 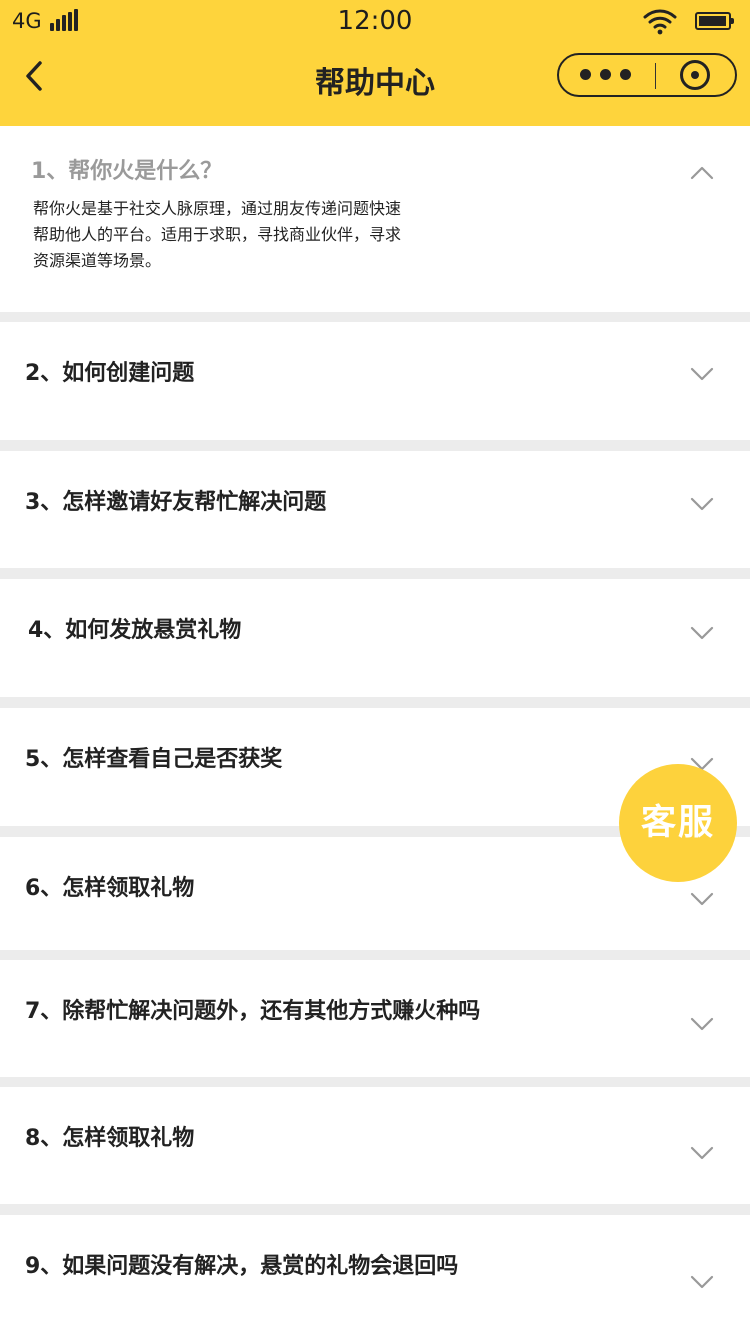 What do you see at coordinates (110, 888) in the screenshot?
I see `faq-question: 6、怎样领取礼物` at bounding box center [110, 888].